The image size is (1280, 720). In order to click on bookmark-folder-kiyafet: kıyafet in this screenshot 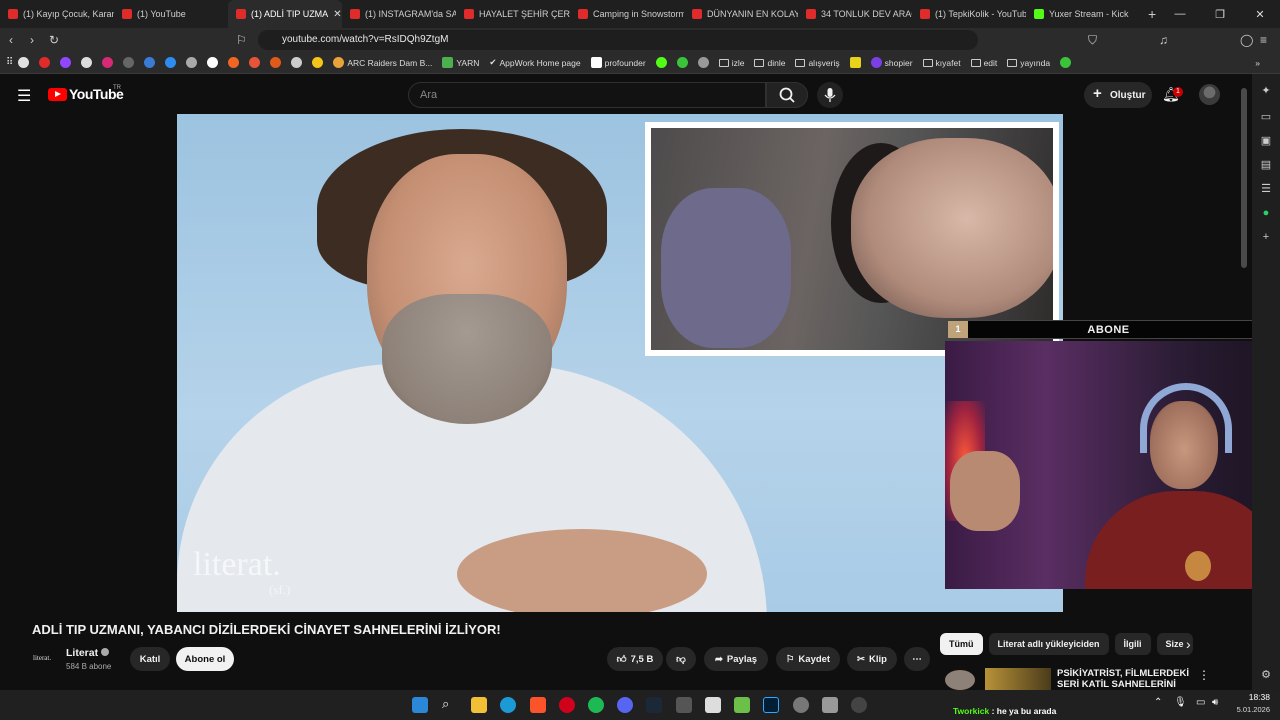, I will do `click(941, 63)`.